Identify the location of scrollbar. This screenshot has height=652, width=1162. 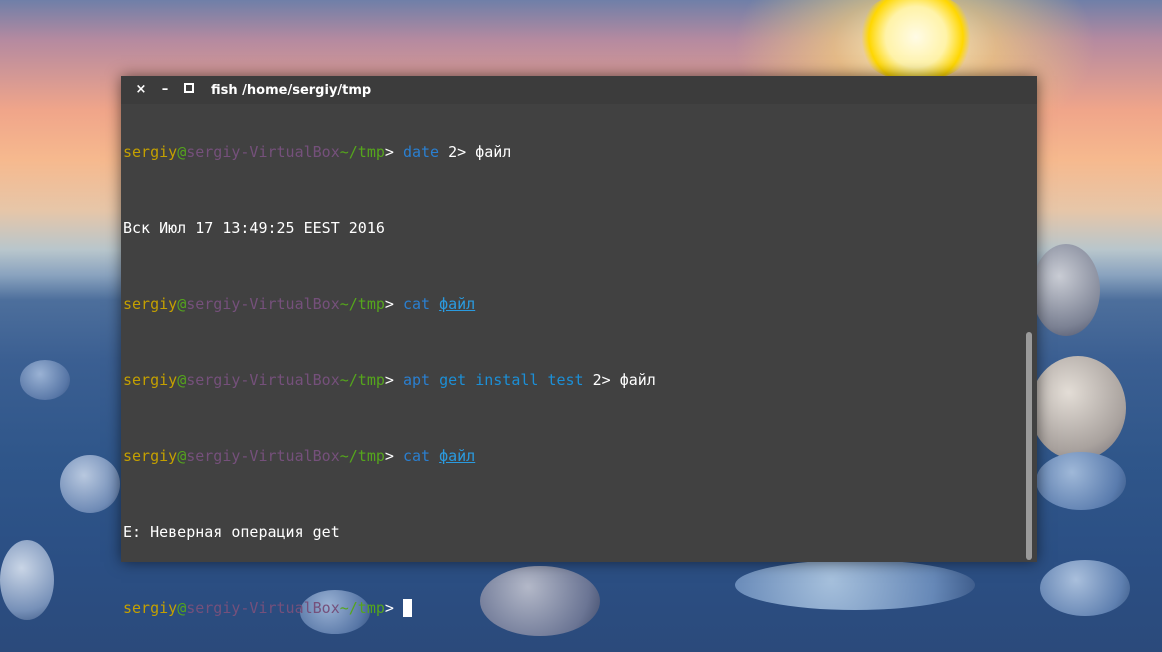
(1029, 446).